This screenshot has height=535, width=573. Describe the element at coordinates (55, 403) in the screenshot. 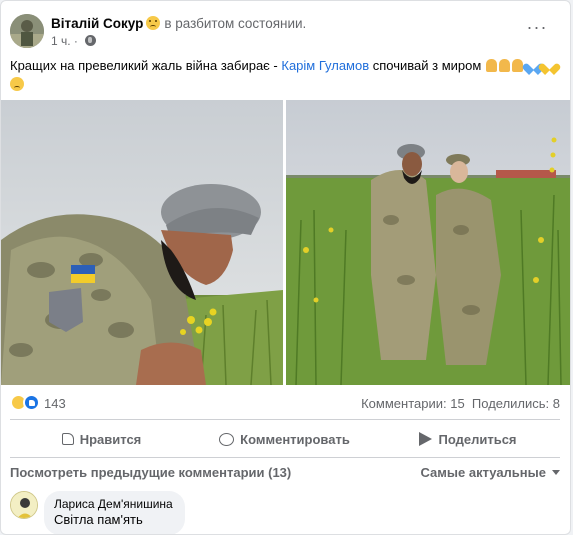

I see `reactions-count: 143` at that location.